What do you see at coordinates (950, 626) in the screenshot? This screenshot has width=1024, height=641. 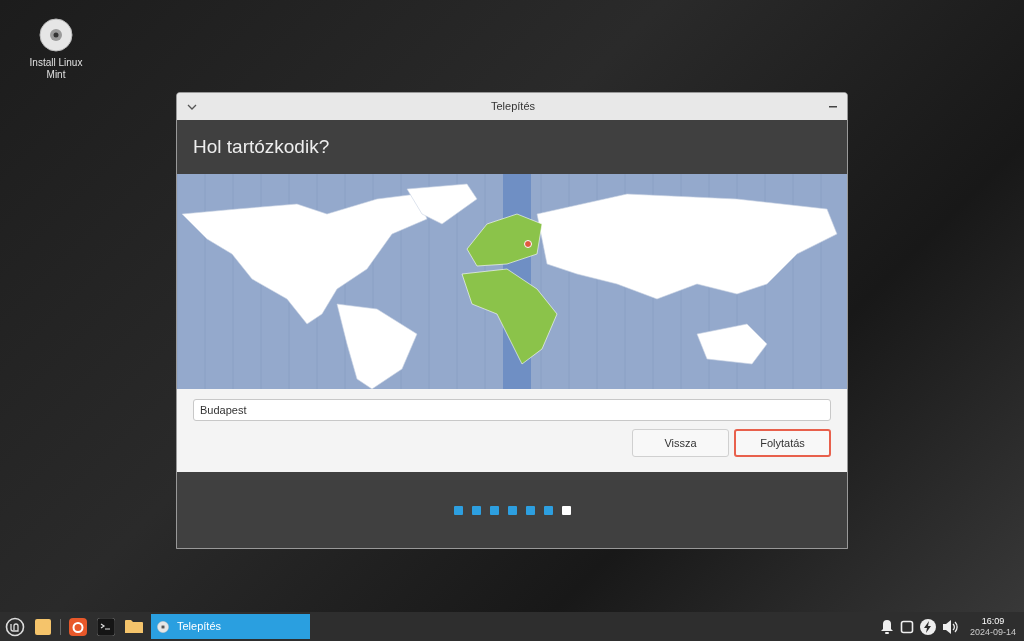 I see `volume-icon` at bounding box center [950, 626].